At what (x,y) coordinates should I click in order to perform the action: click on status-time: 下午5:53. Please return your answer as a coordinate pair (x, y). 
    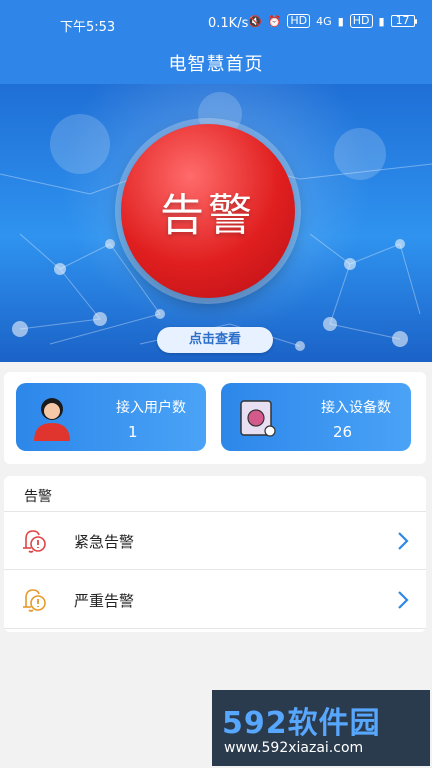
    Looking at the image, I should click on (88, 27).